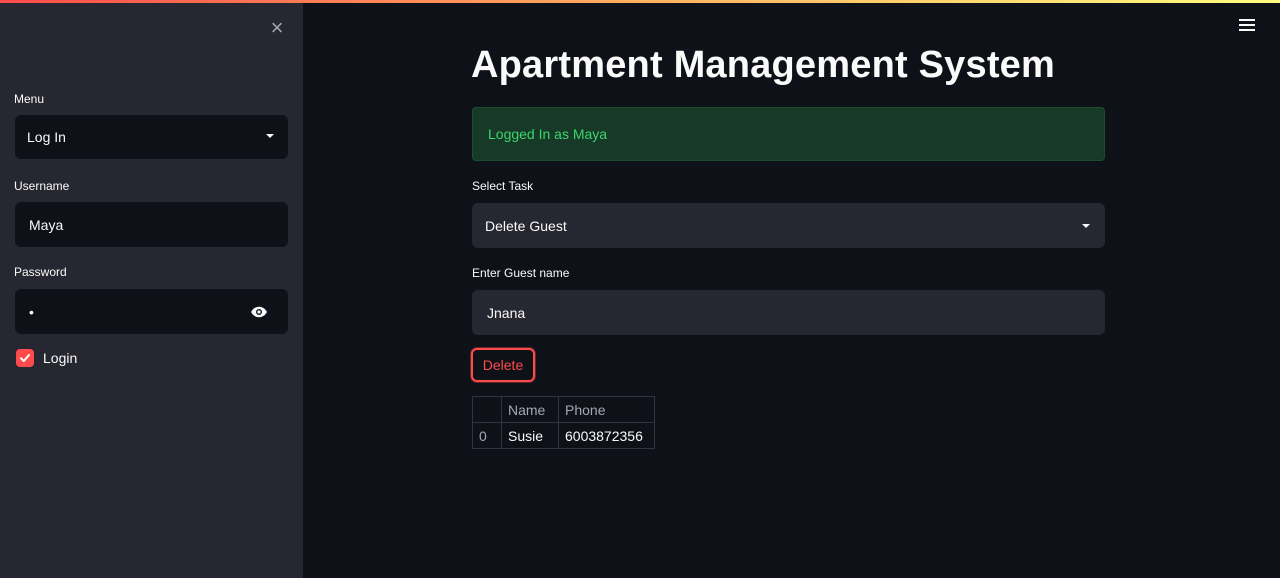 This screenshot has width=1280, height=578. I want to click on close-icon: ×, so click(277, 28).